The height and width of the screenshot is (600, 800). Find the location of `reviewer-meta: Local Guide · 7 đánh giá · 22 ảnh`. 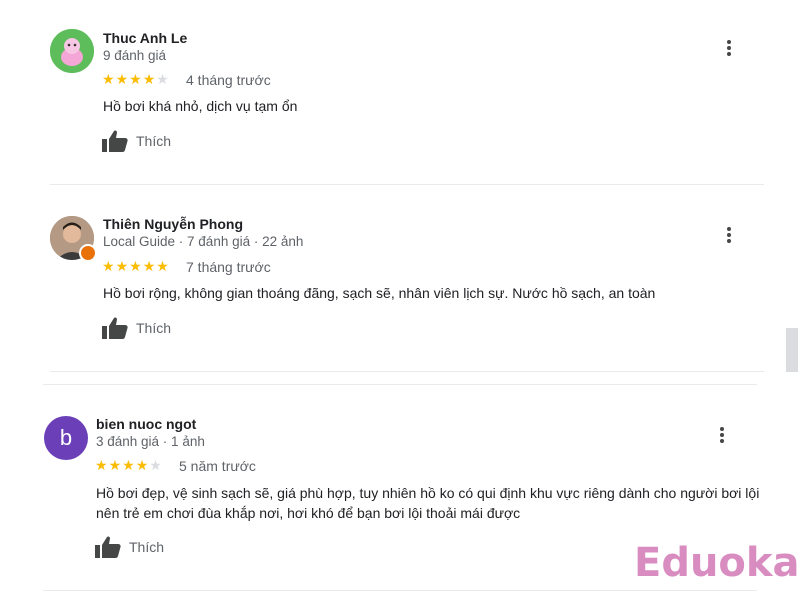

reviewer-meta: Local Guide · 7 đánh giá · 22 ảnh is located at coordinates (203, 241).